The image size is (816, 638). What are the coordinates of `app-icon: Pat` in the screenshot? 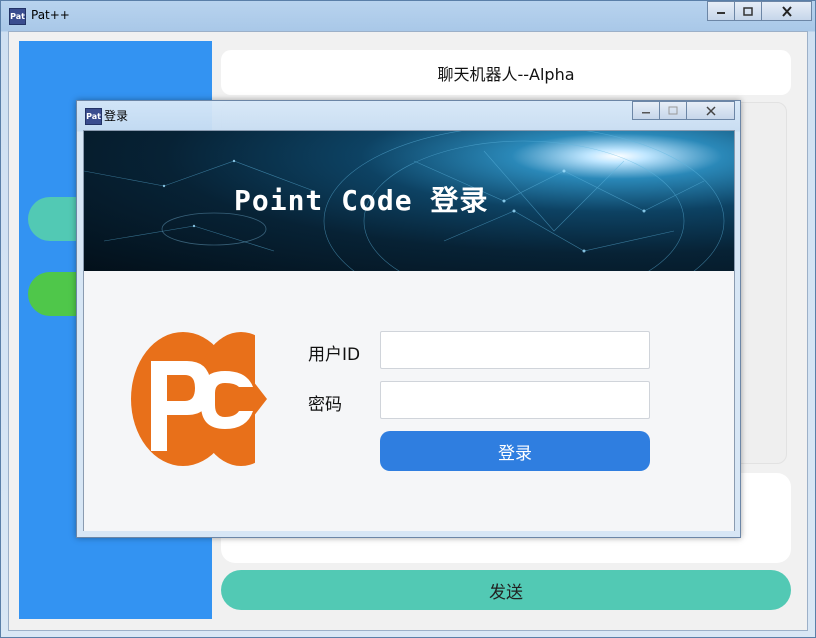 It's located at (17, 16).